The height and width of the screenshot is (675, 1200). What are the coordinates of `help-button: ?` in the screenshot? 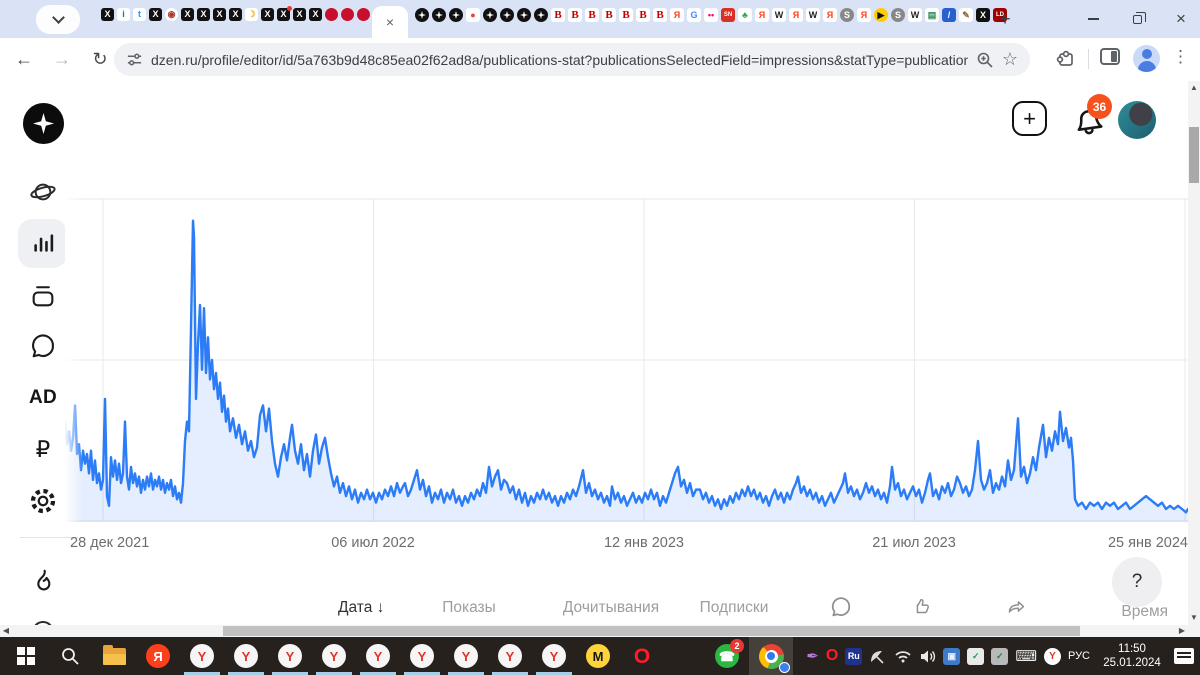 It's located at (1137, 582).